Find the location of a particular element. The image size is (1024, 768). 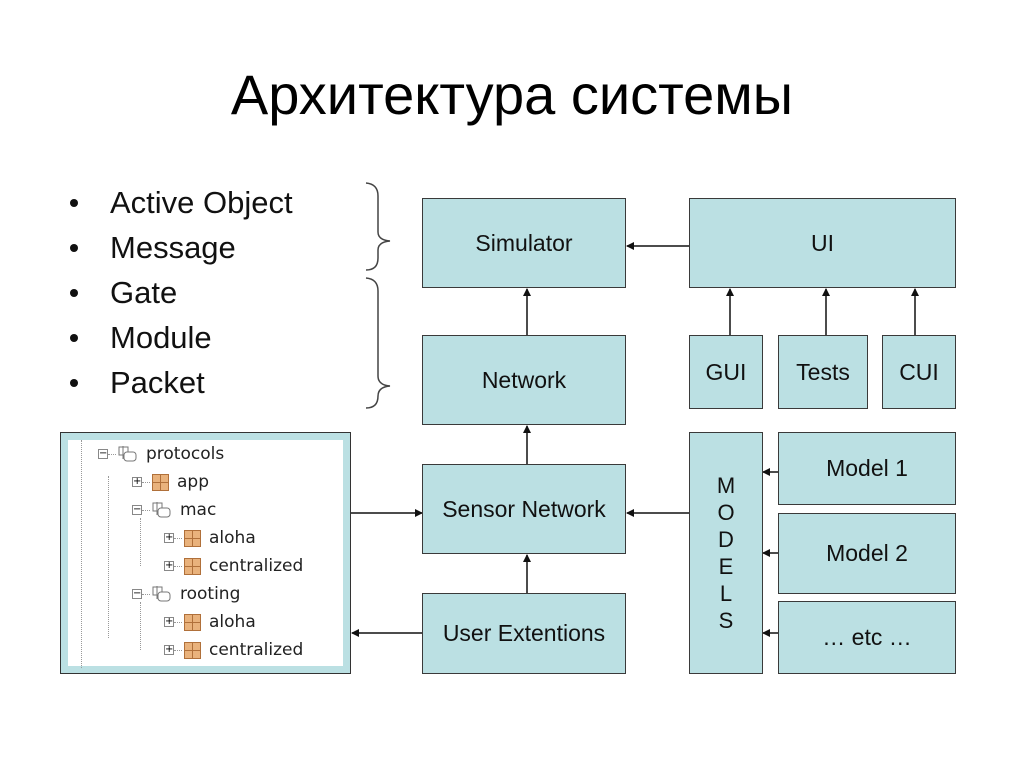

user-extentions-box: User Extentions is located at coordinates (524, 633).